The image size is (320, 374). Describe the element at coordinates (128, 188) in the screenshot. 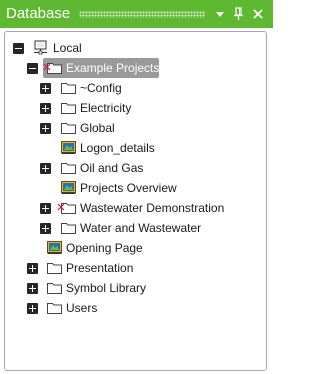

I see `tree-node-label: Projects Overview` at that location.